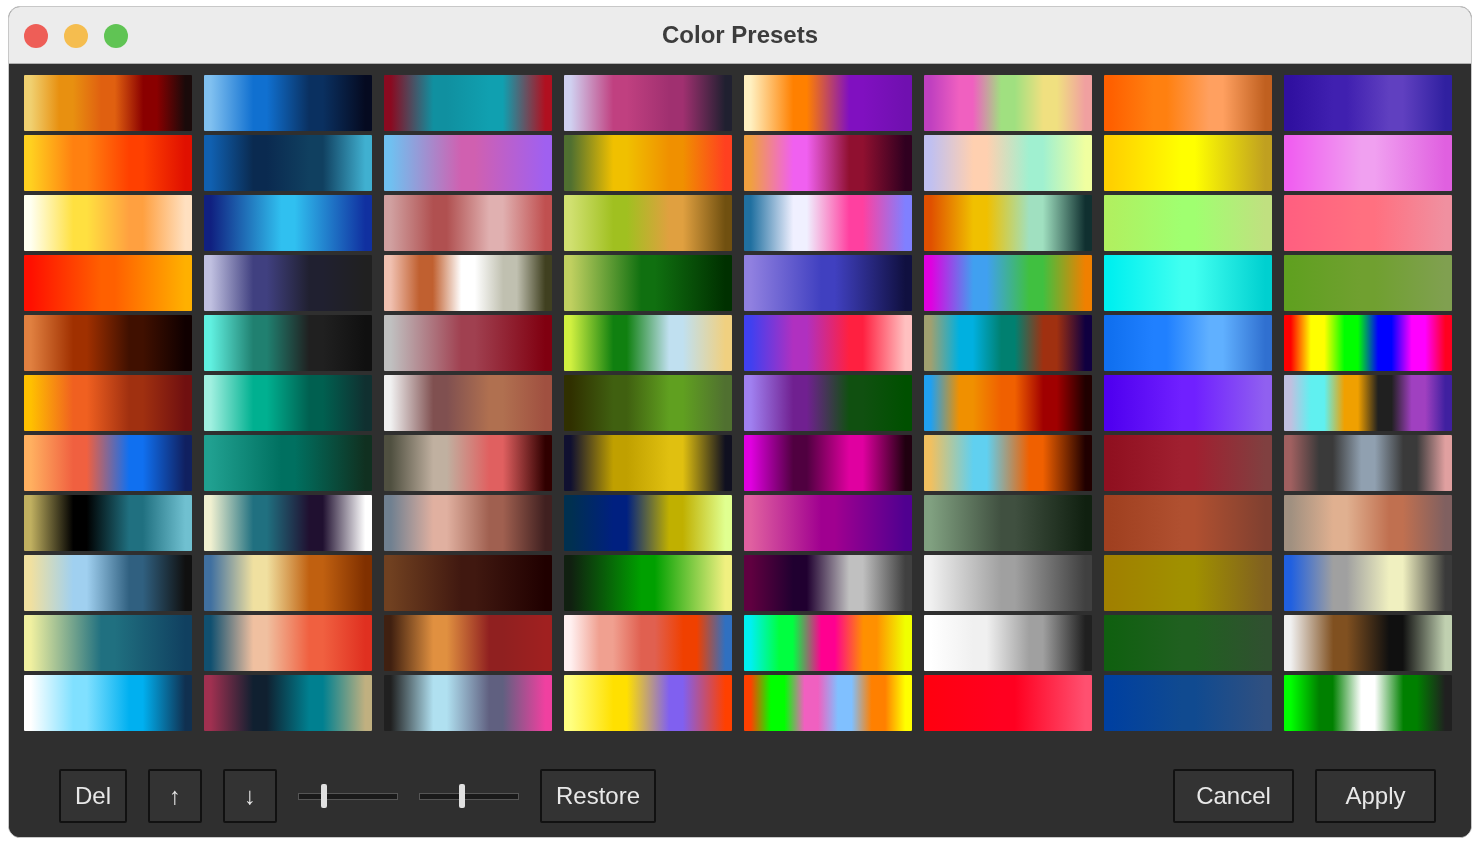 The image size is (1480, 844). Describe the element at coordinates (1375, 796) in the screenshot. I see `apply-button: Apply` at that location.